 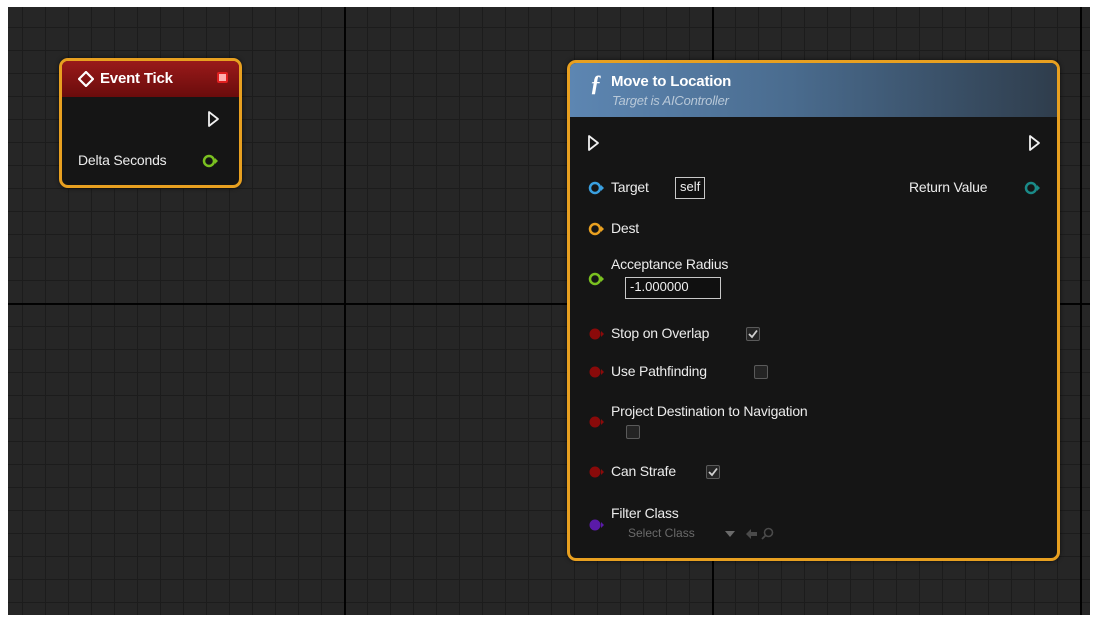 What do you see at coordinates (86, 79) in the screenshot?
I see `event-diamond-icon` at bounding box center [86, 79].